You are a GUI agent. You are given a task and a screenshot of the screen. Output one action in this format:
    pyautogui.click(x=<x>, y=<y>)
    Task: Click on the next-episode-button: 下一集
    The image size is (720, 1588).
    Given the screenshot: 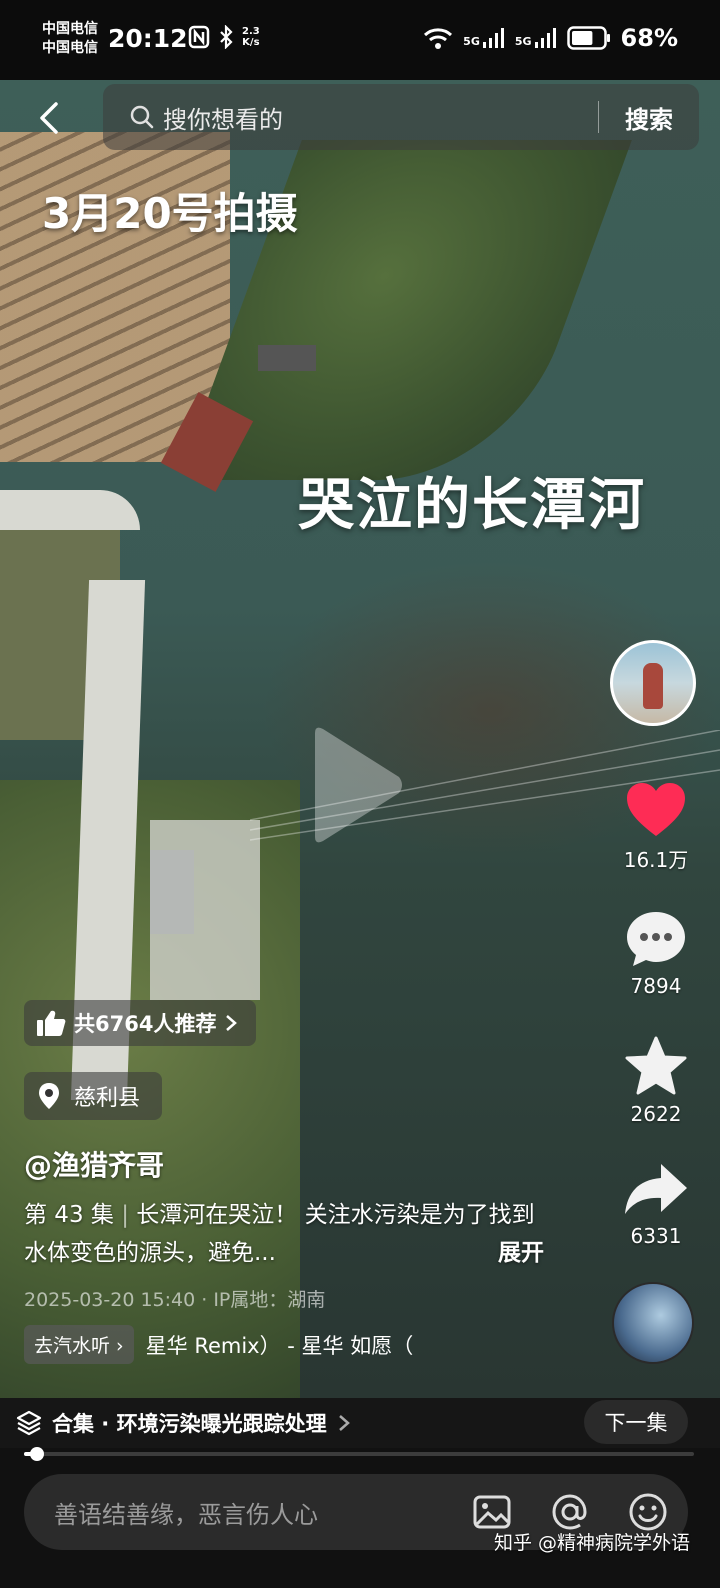 What is the action you would take?
    pyautogui.click(x=636, y=1422)
    